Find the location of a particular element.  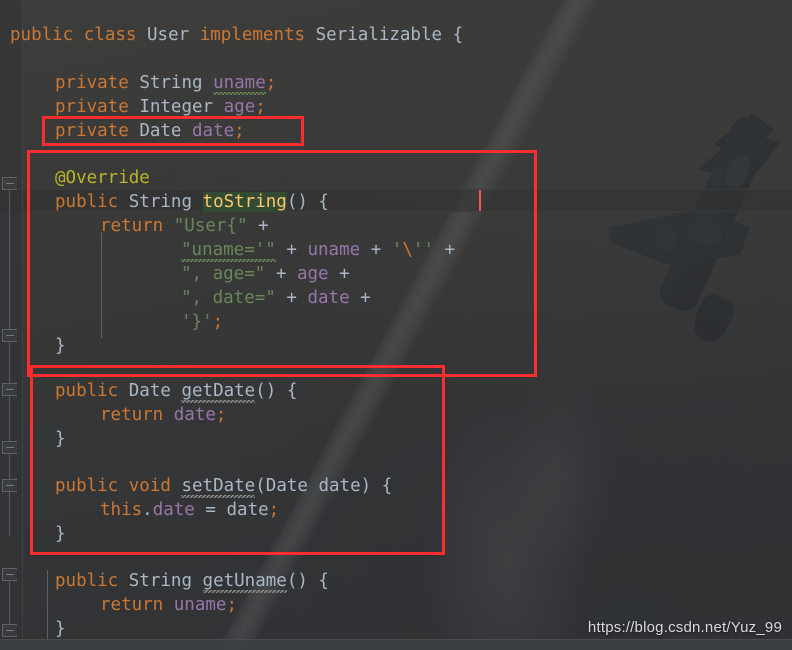

param-type-date: Date is located at coordinates (286, 486).